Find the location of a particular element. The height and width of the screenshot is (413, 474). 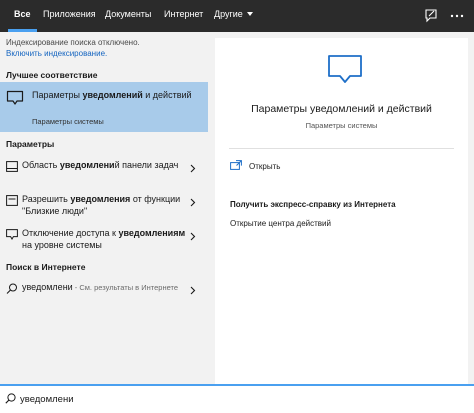

best-match-title: Параметры уведомлений и действий is located at coordinates (112, 95).